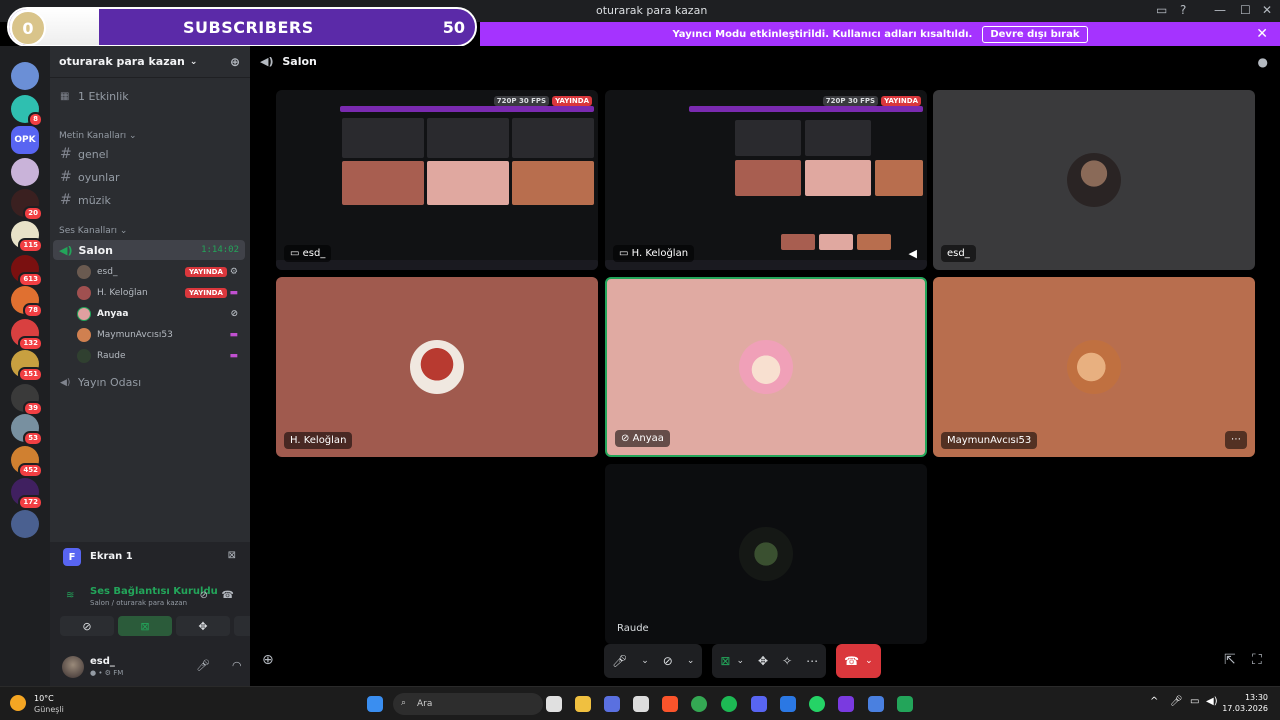 The height and width of the screenshot is (720, 1280). I want to click on server-icon: 8, so click(27, 111).